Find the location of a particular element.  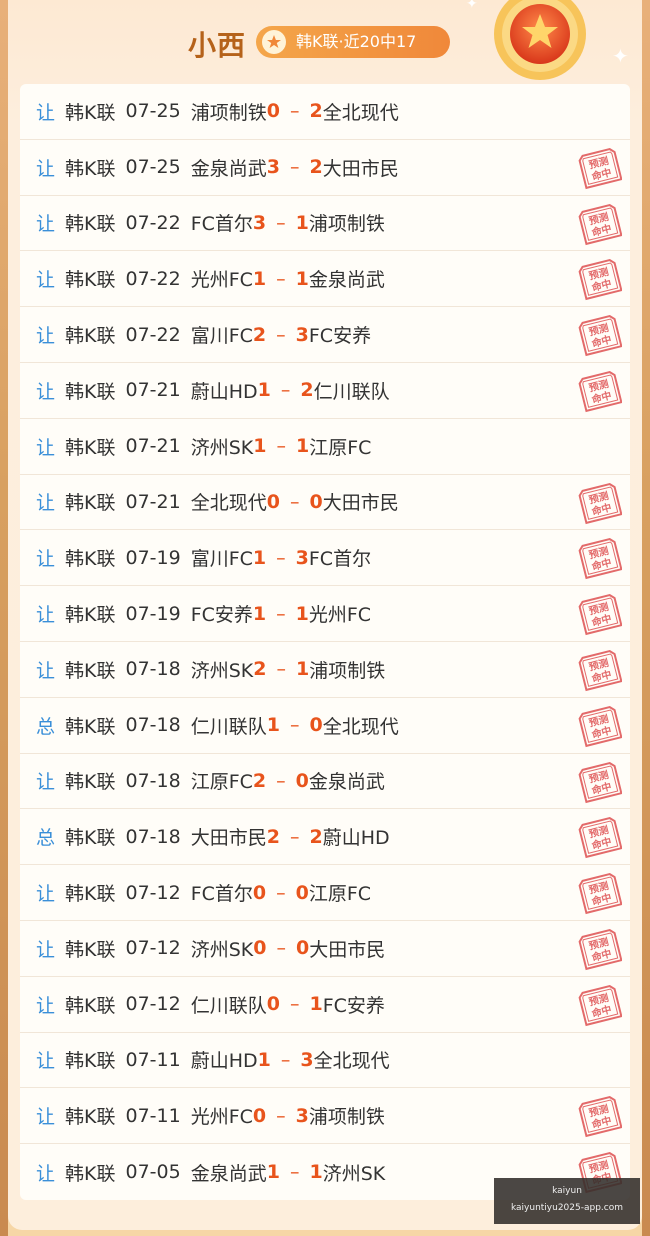

match-row: 让韩K联 07-12 仁川联队 0–1 FC安养 预测 命中 is located at coordinates (325, 1004).